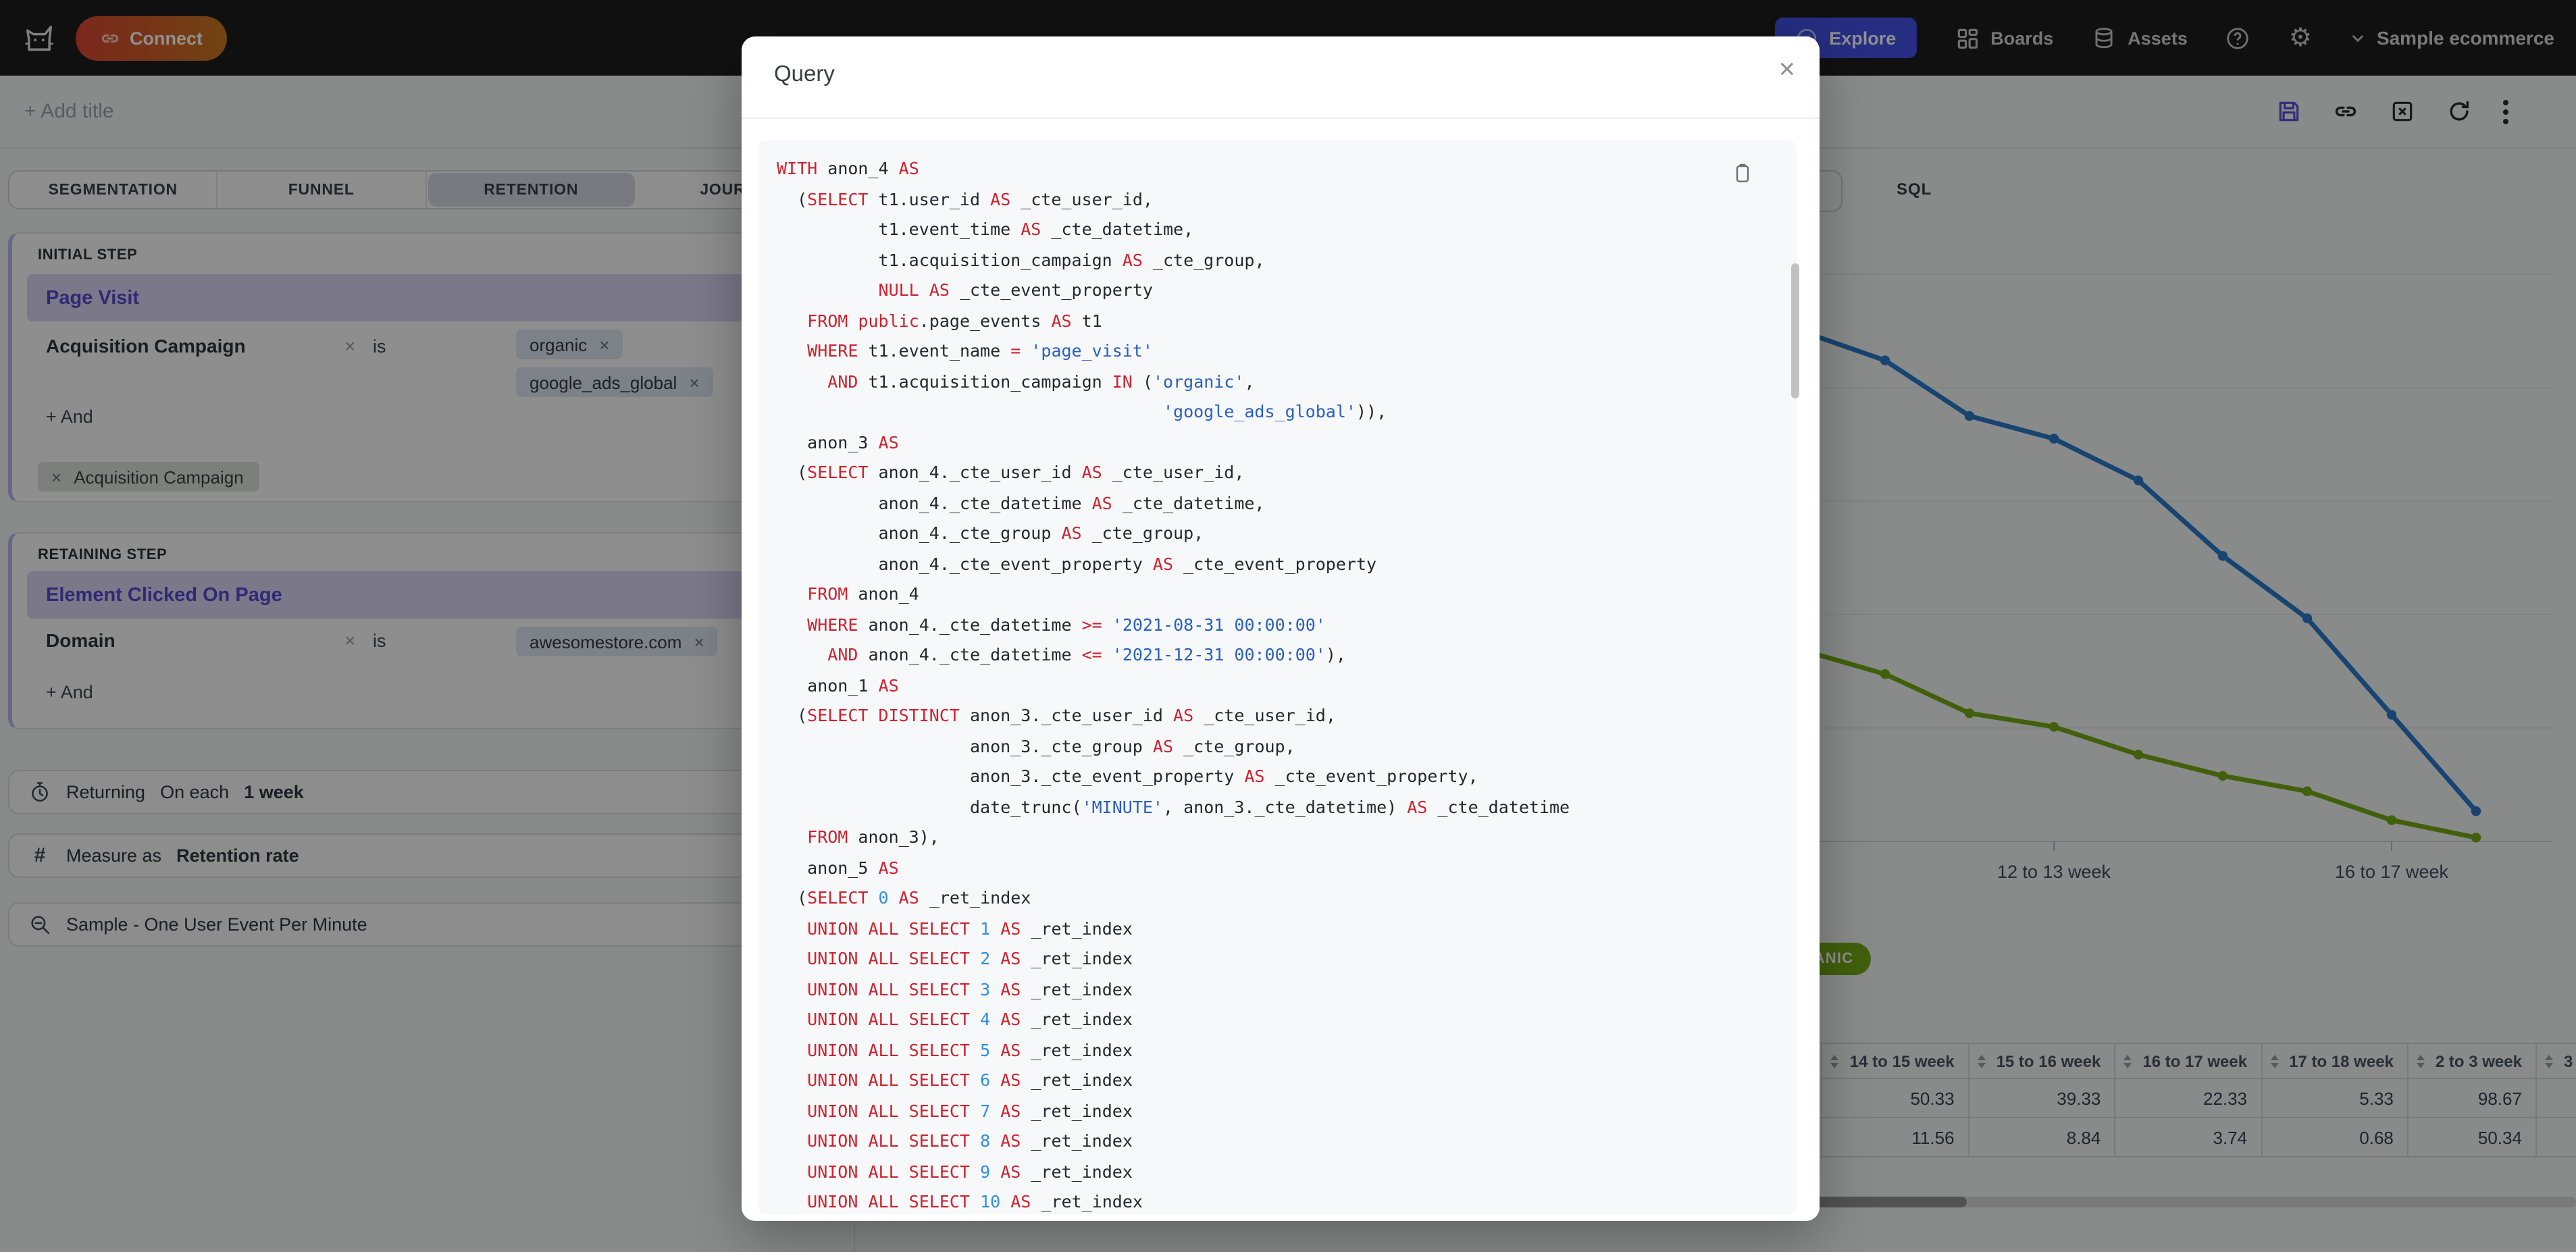 Image resolution: width=2576 pixels, height=1252 pixels. I want to click on modal-scrollbar-thumb, so click(1795, 330).